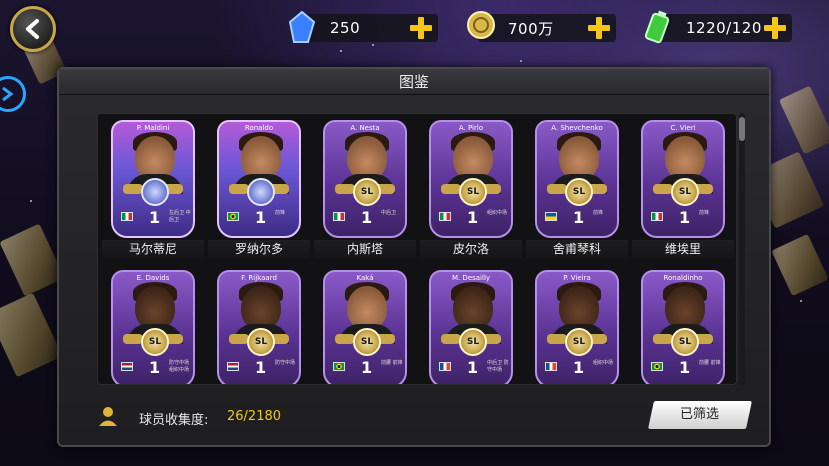  What do you see at coordinates (389, 213) in the screenshot?
I see `card-position: 中后卫` at bounding box center [389, 213].